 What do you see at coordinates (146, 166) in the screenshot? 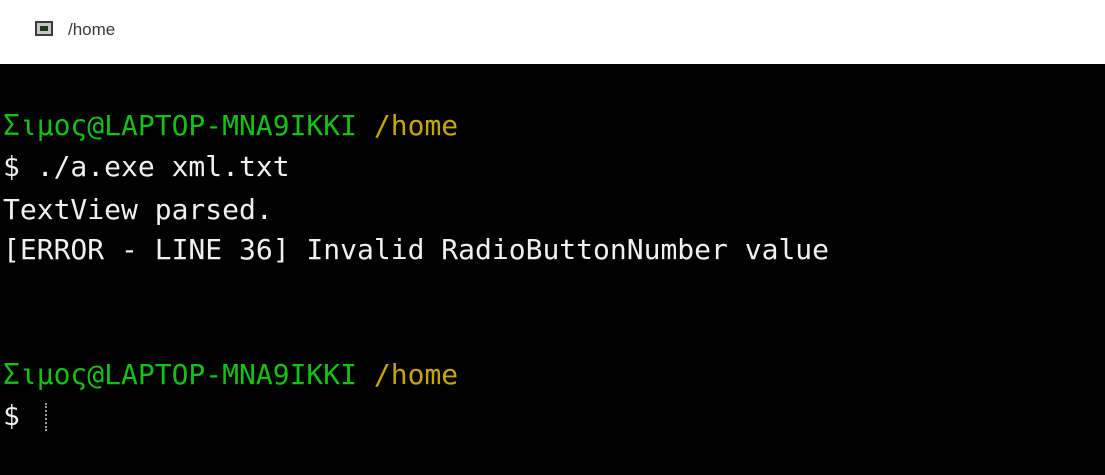
I see `command-line: $ ./a.exe xml.txt` at bounding box center [146, 166].